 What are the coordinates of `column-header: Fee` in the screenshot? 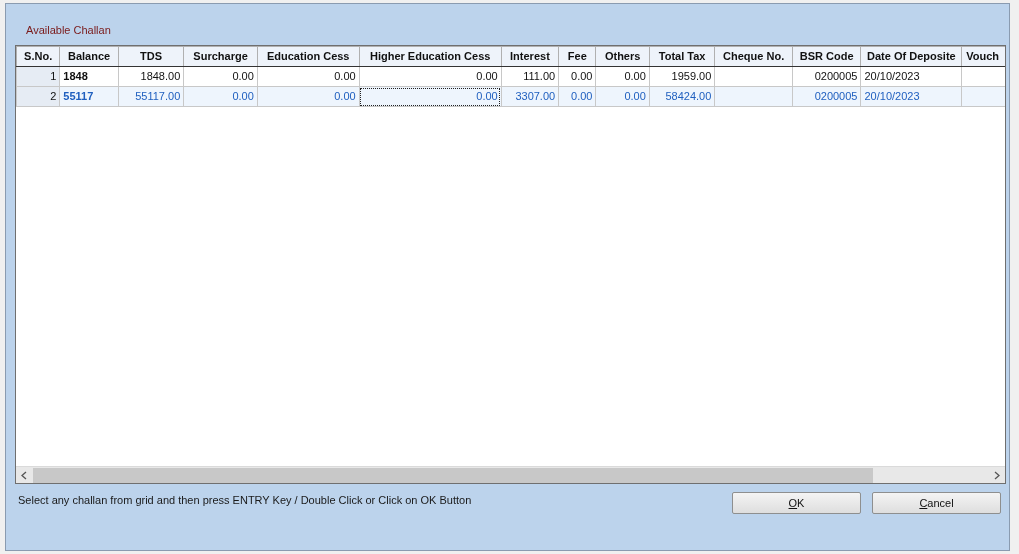 It's located at (577, 56).